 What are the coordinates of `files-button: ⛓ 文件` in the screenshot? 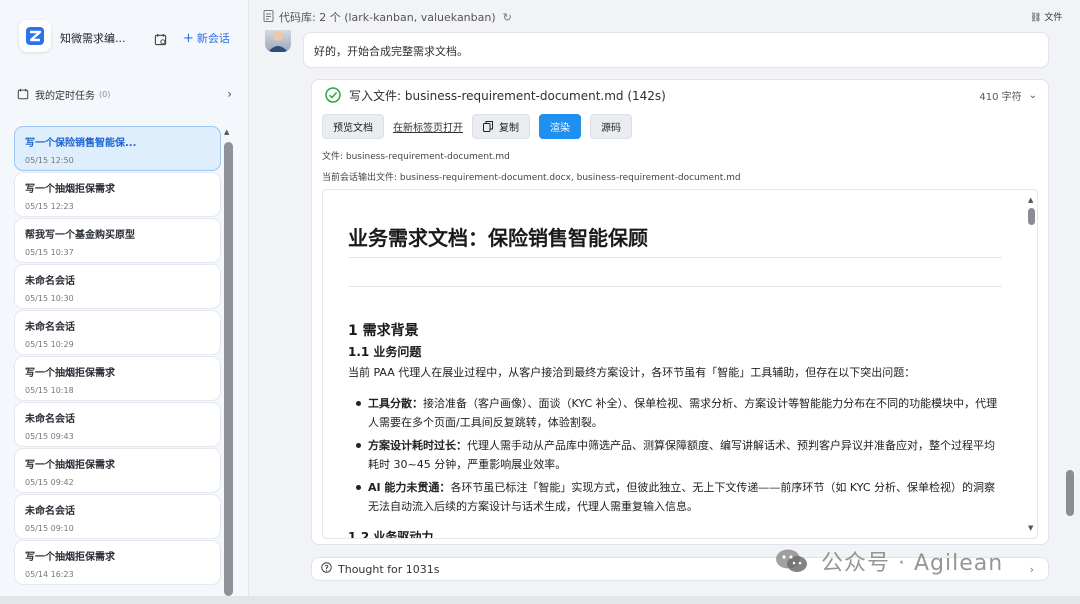 It's located at (1046, 16).